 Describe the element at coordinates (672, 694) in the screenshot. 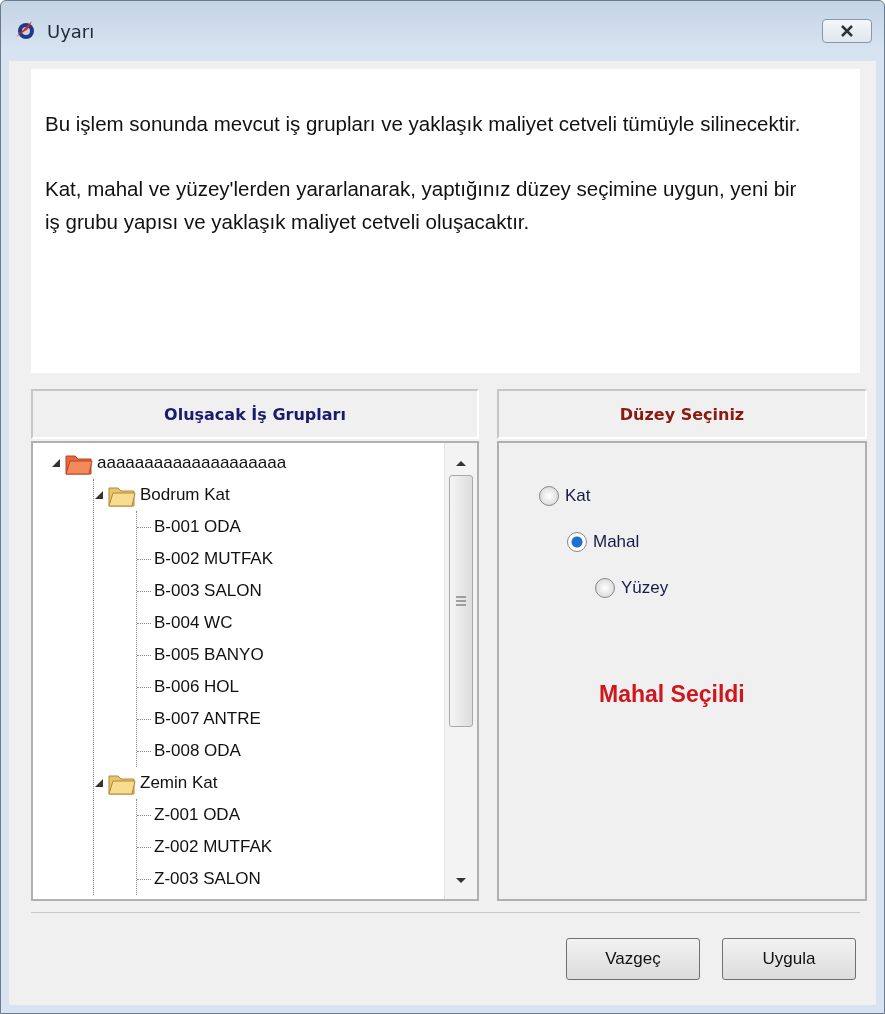

I see `status-text: Mahal Seçildi` at that location.